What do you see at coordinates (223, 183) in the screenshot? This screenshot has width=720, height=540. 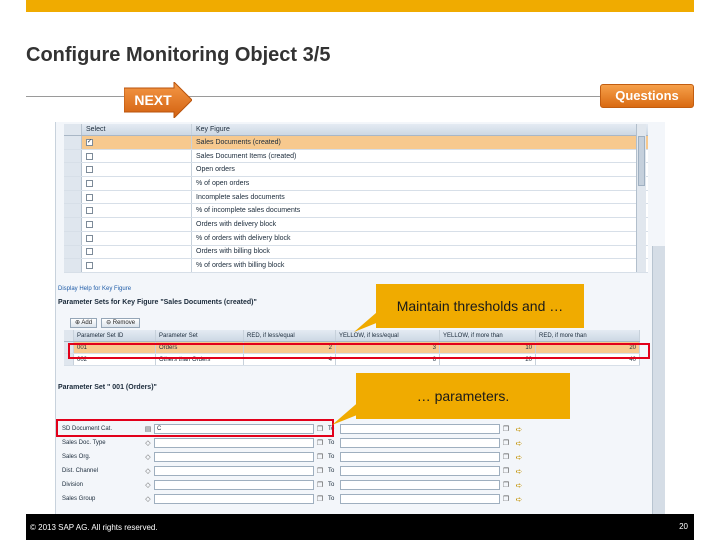 I see `key-figure-name: % of open orders` at bounding box center [223, 183].